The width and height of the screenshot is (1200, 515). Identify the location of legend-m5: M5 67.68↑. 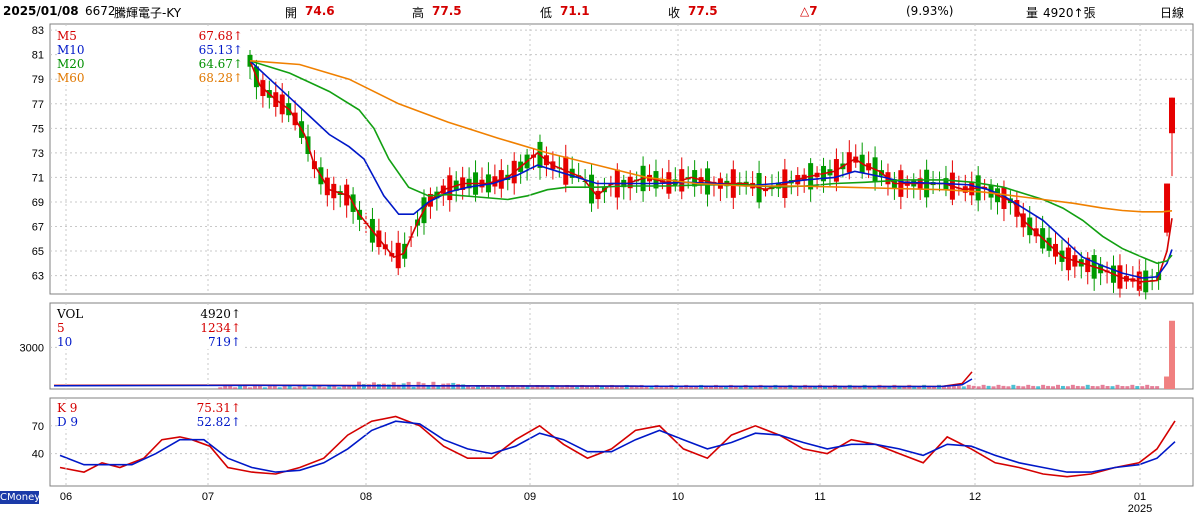
(152, 36).